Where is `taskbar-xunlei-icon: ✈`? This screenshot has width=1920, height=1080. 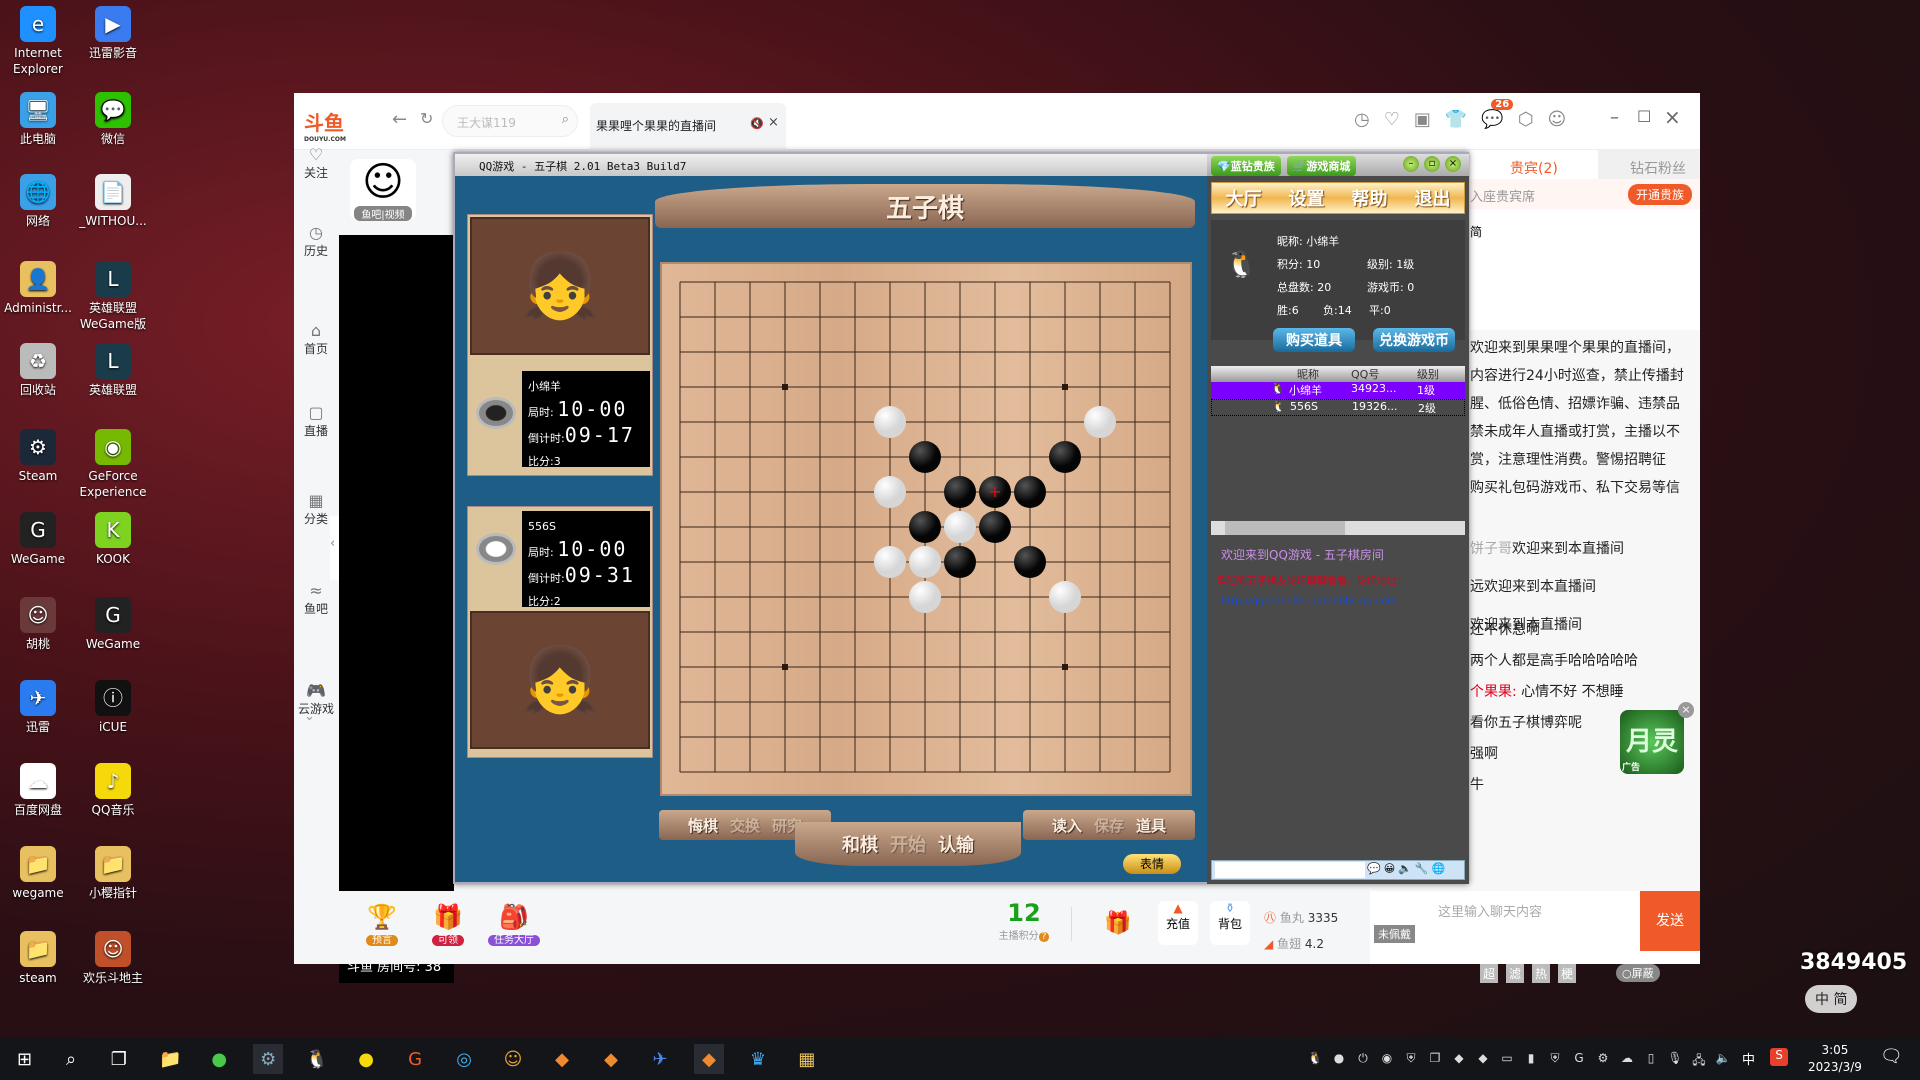 taskbar-xunlei-icon: ✈ is located at coordinates (660, 1059).